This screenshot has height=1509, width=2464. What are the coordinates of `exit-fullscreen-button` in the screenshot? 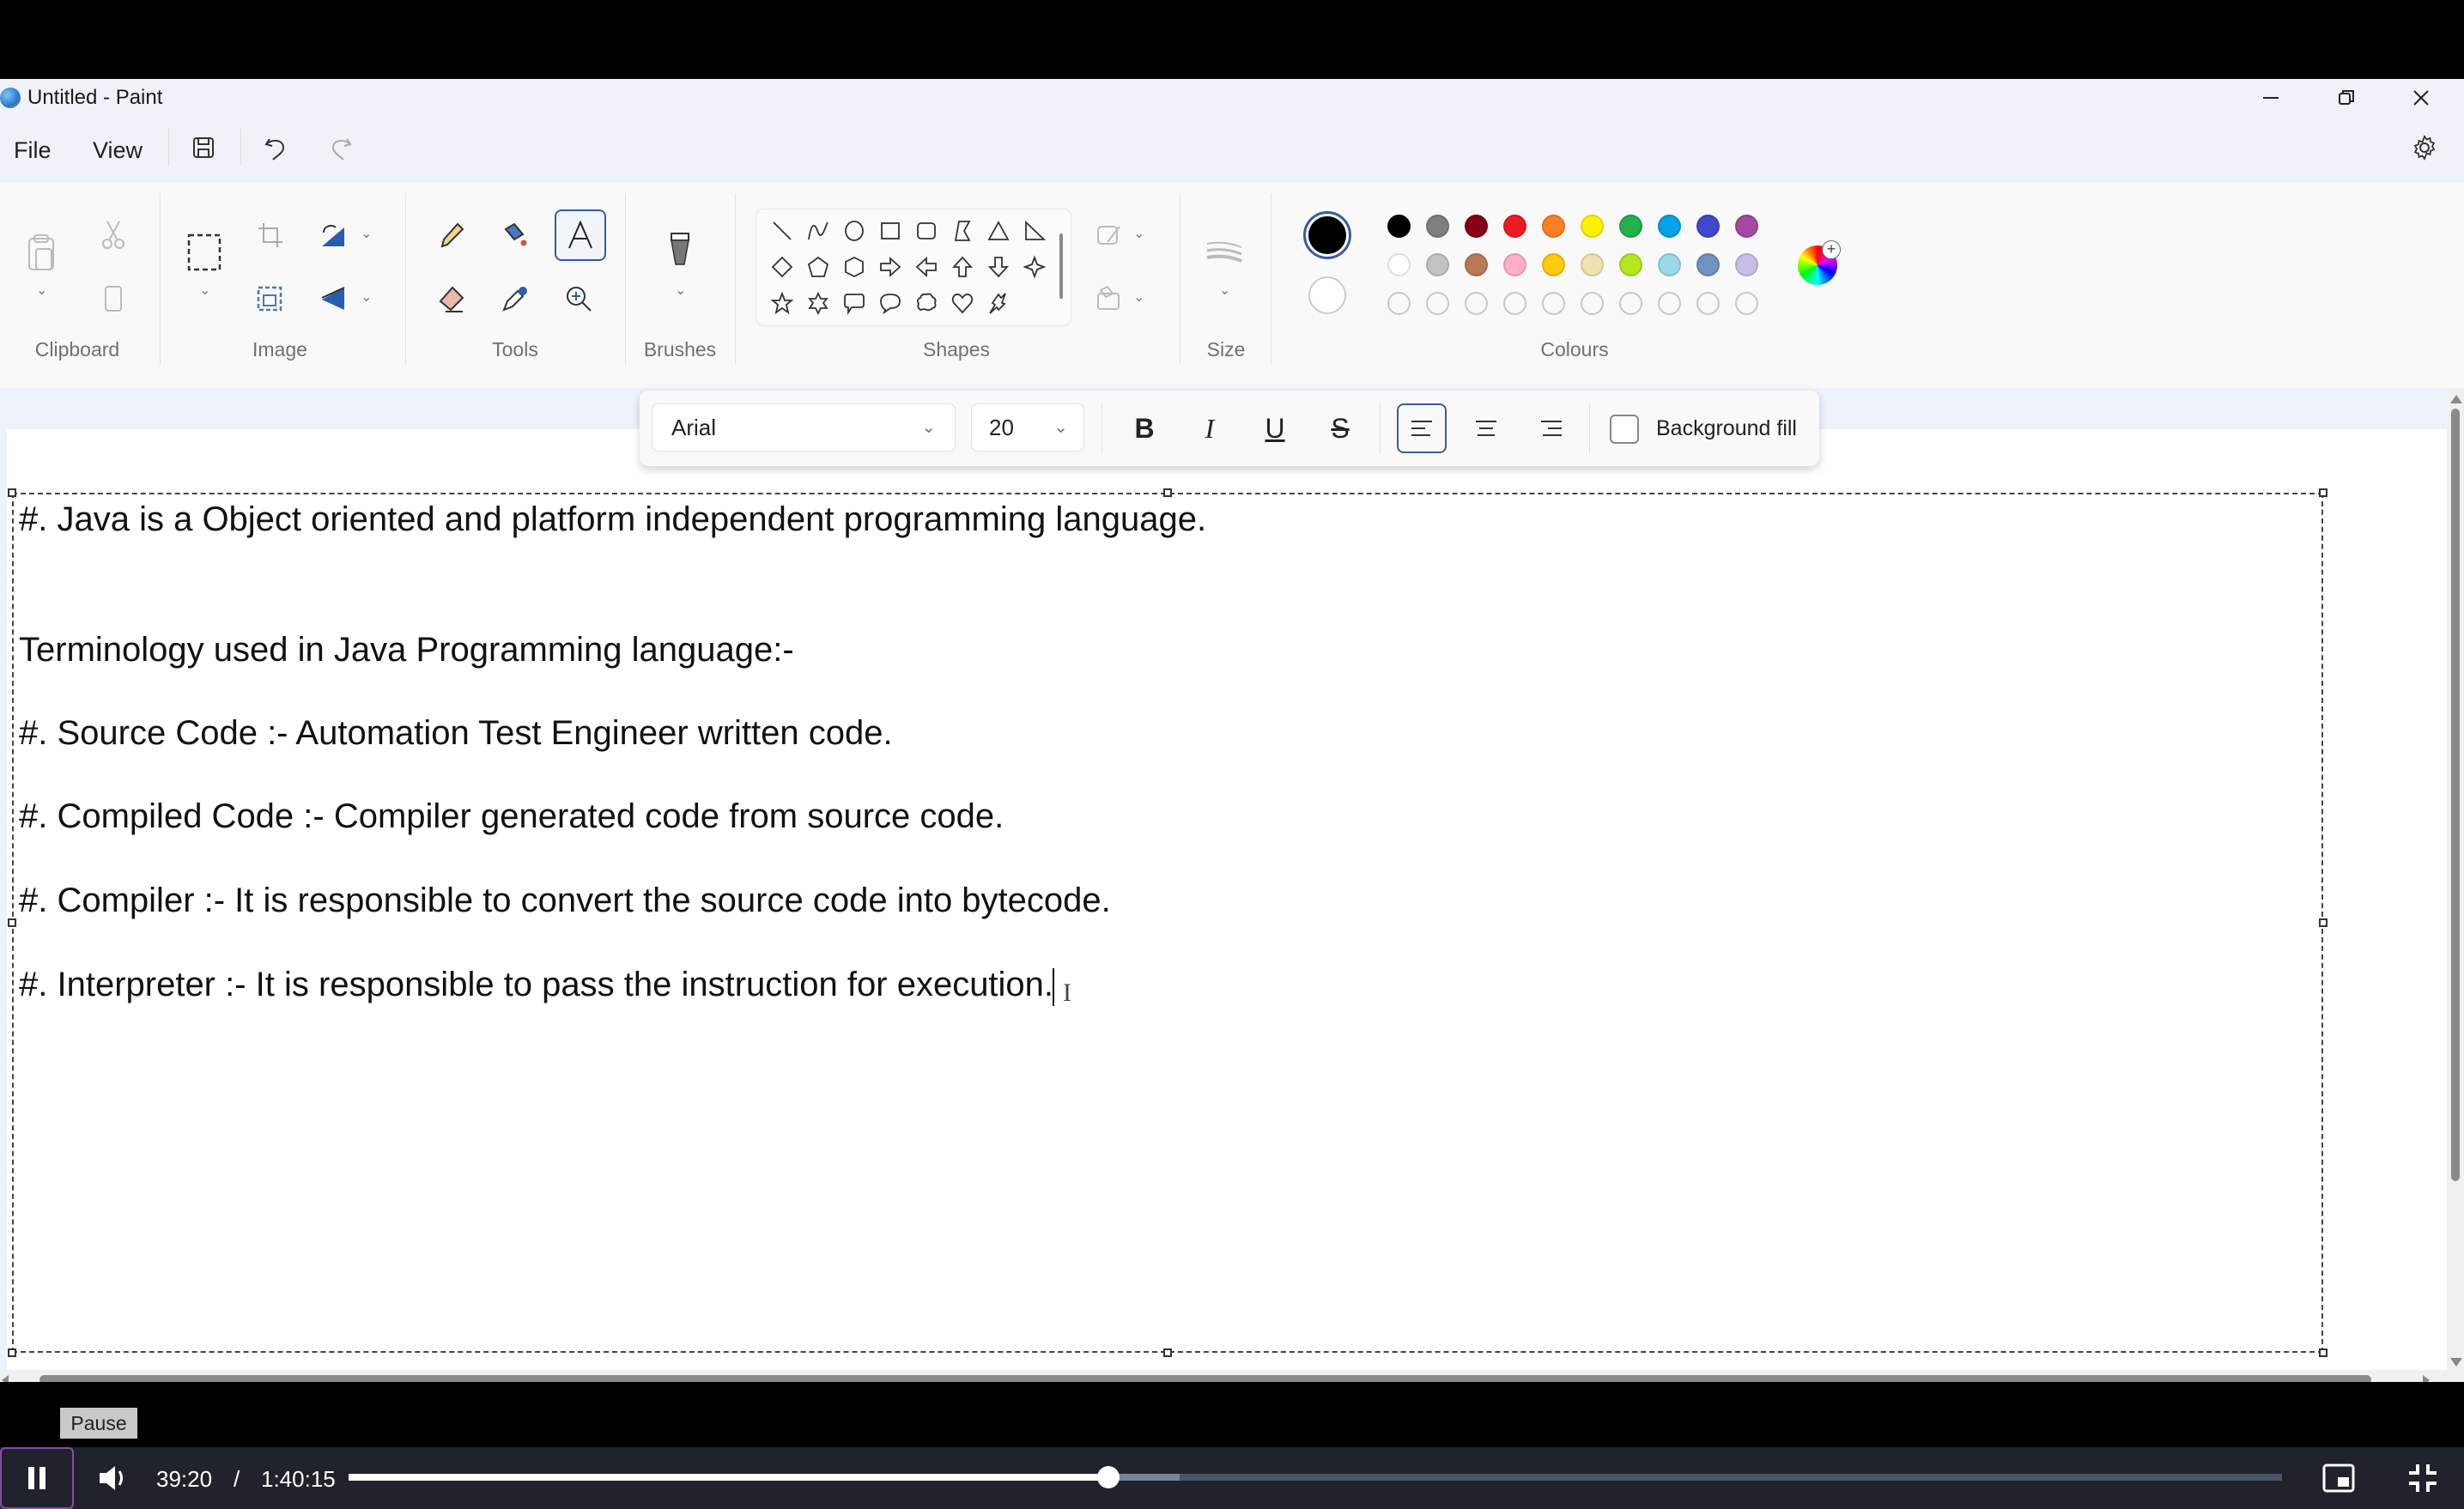 It's located at (2422, 1480).